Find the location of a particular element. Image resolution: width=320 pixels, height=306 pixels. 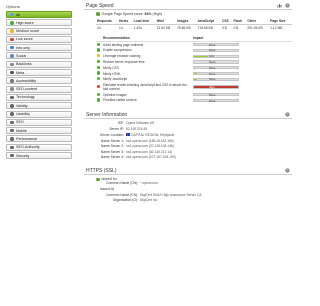

option-seo-authority: SEO-Authority is located at coordinates (39, 147).